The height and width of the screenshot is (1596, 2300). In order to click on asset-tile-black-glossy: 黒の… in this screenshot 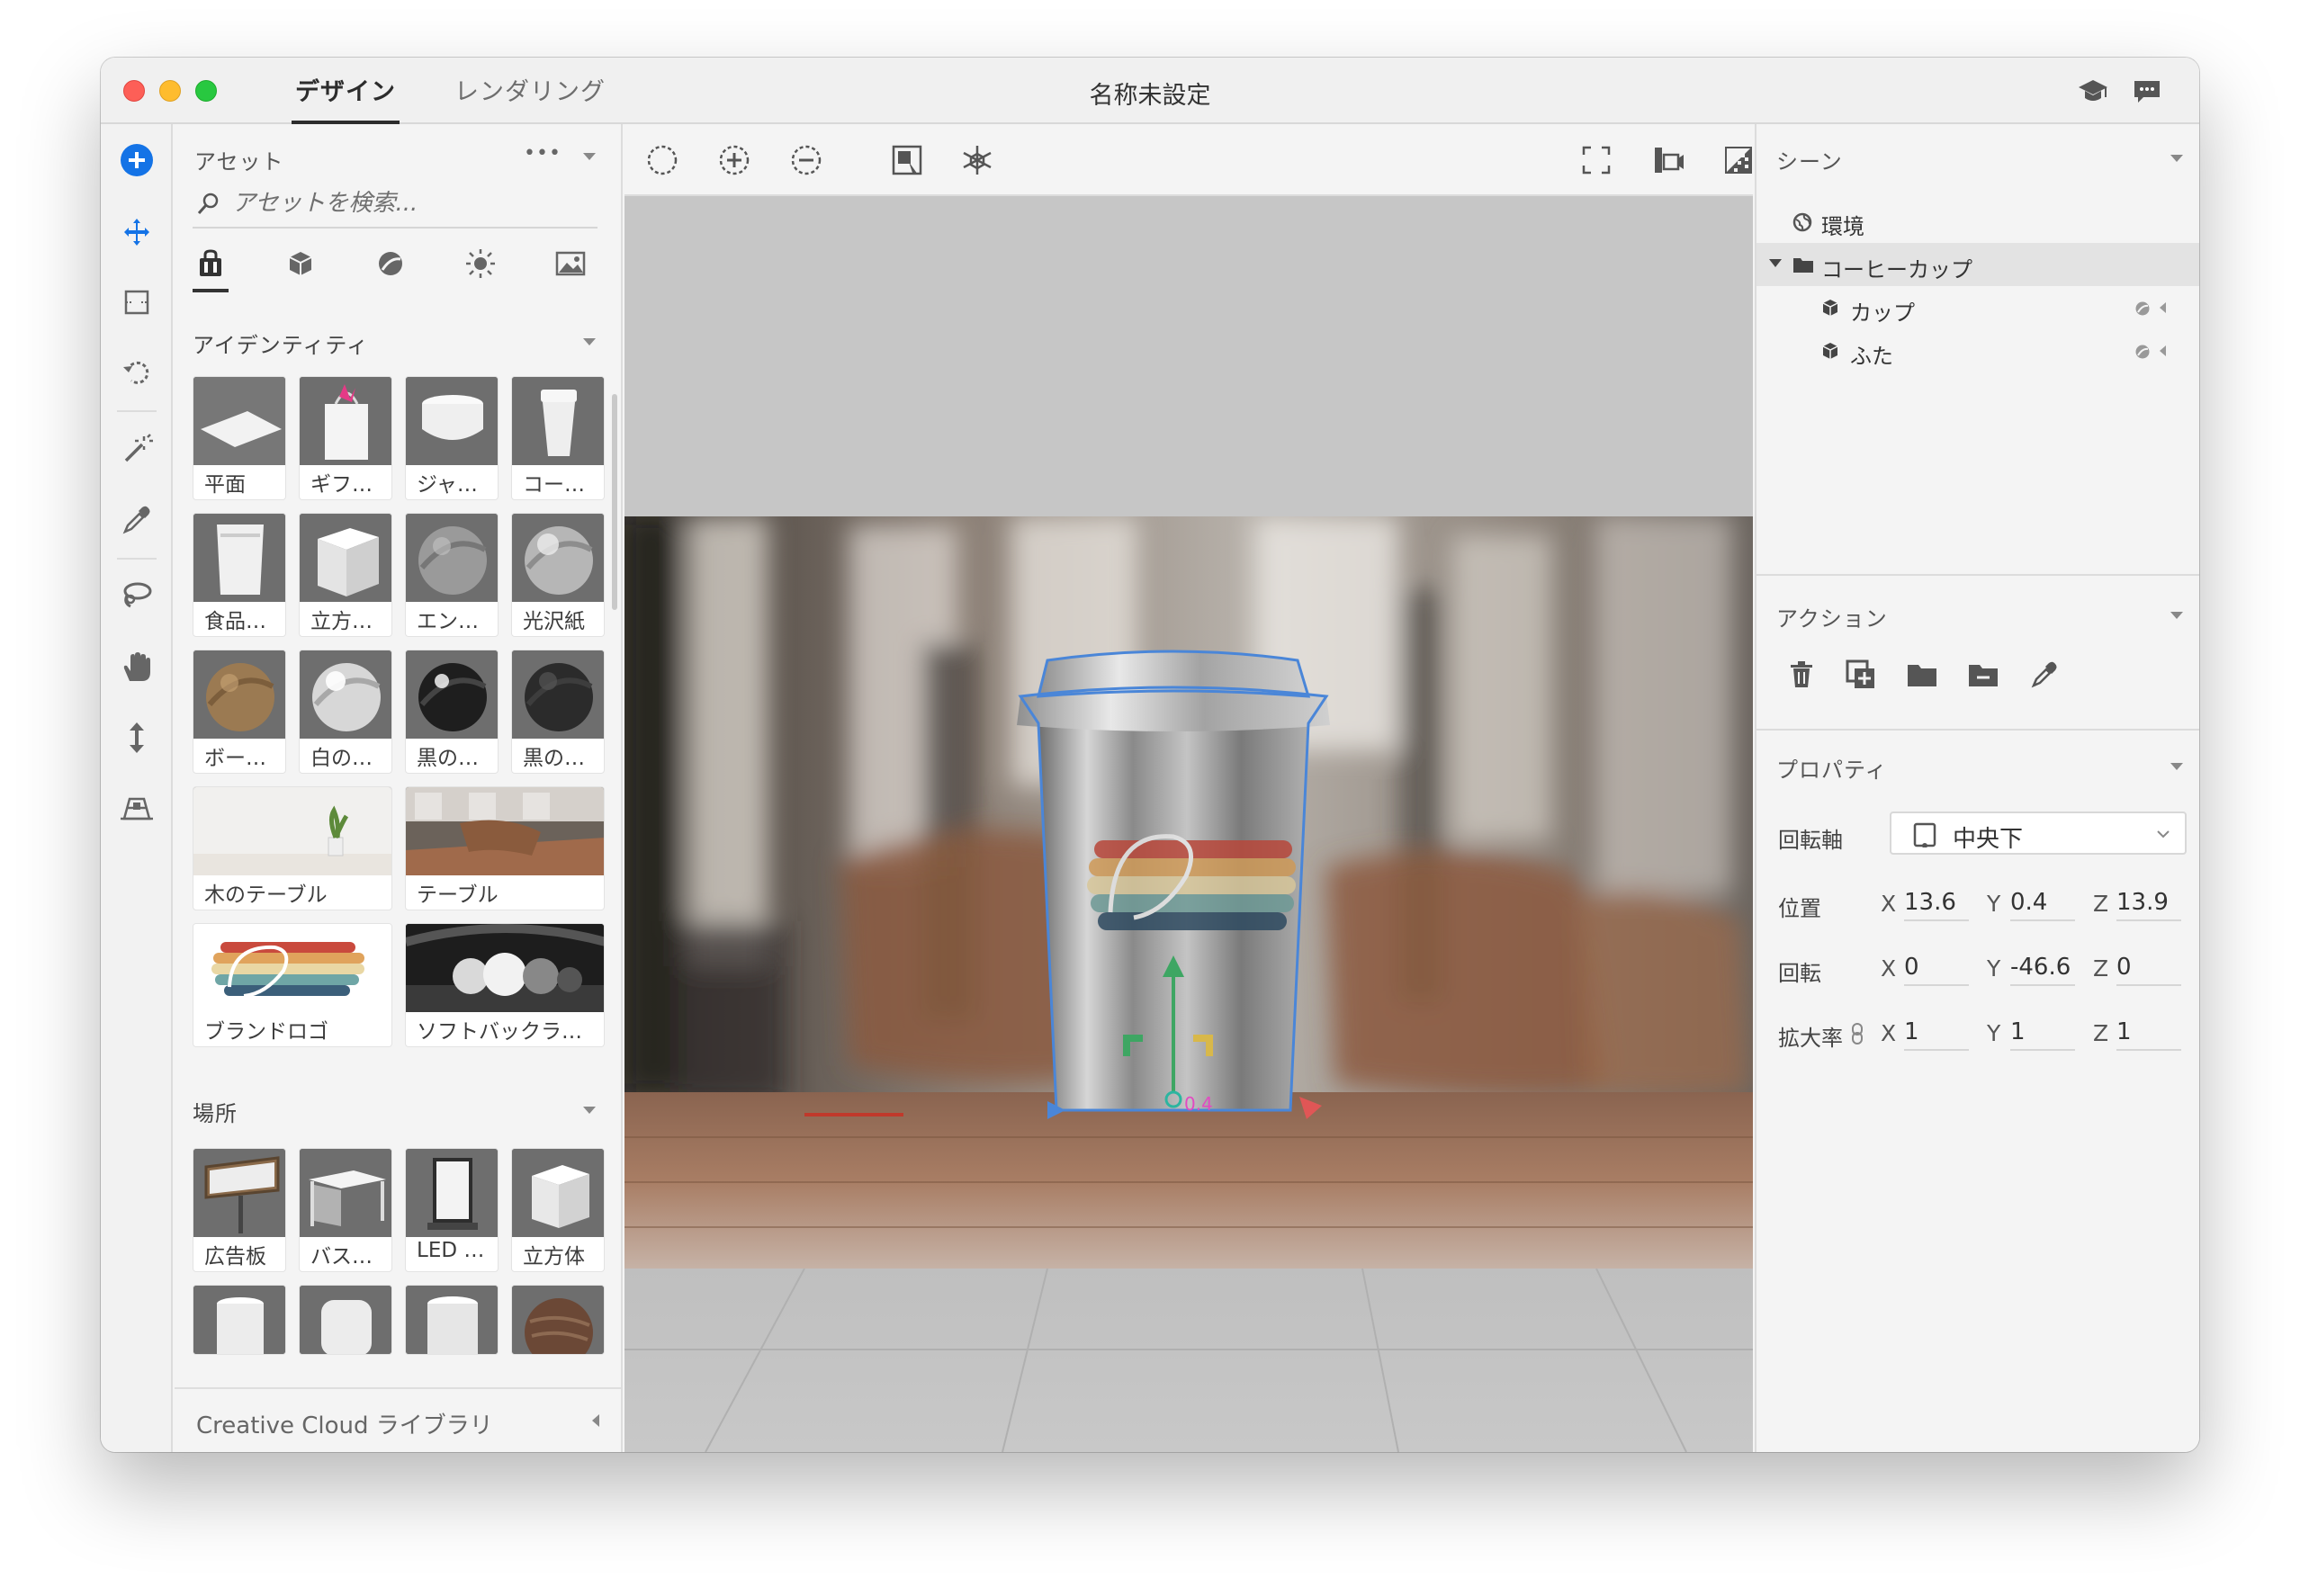, I will do `click(452, 712)`.